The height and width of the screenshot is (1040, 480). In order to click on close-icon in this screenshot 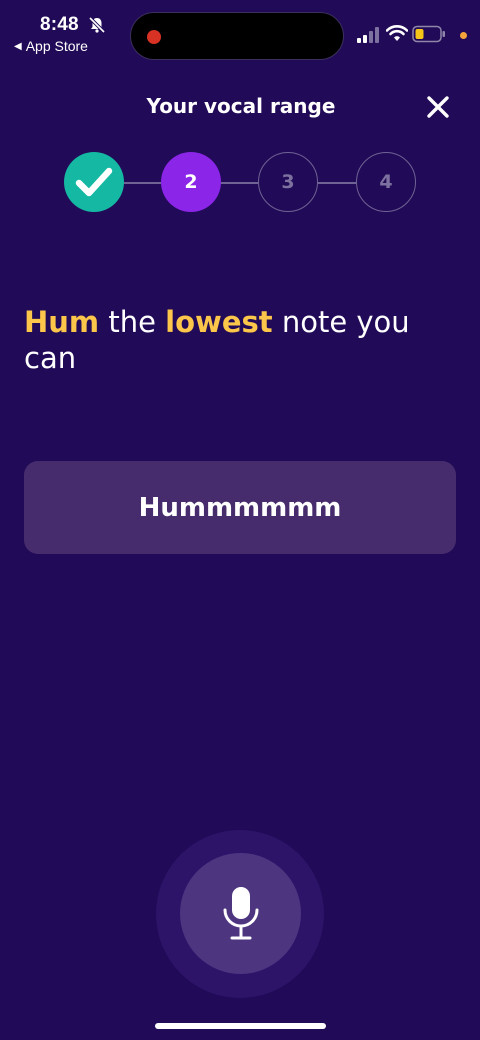, I will do `click(438, 107)`.